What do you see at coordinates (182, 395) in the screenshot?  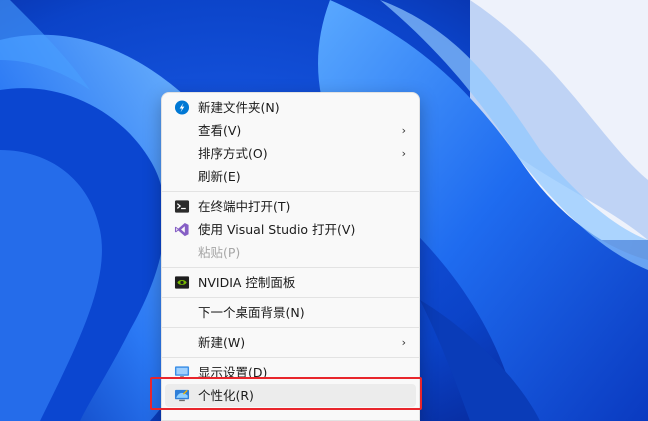 I see `personalize-icon` at bounding box center [182, 395].